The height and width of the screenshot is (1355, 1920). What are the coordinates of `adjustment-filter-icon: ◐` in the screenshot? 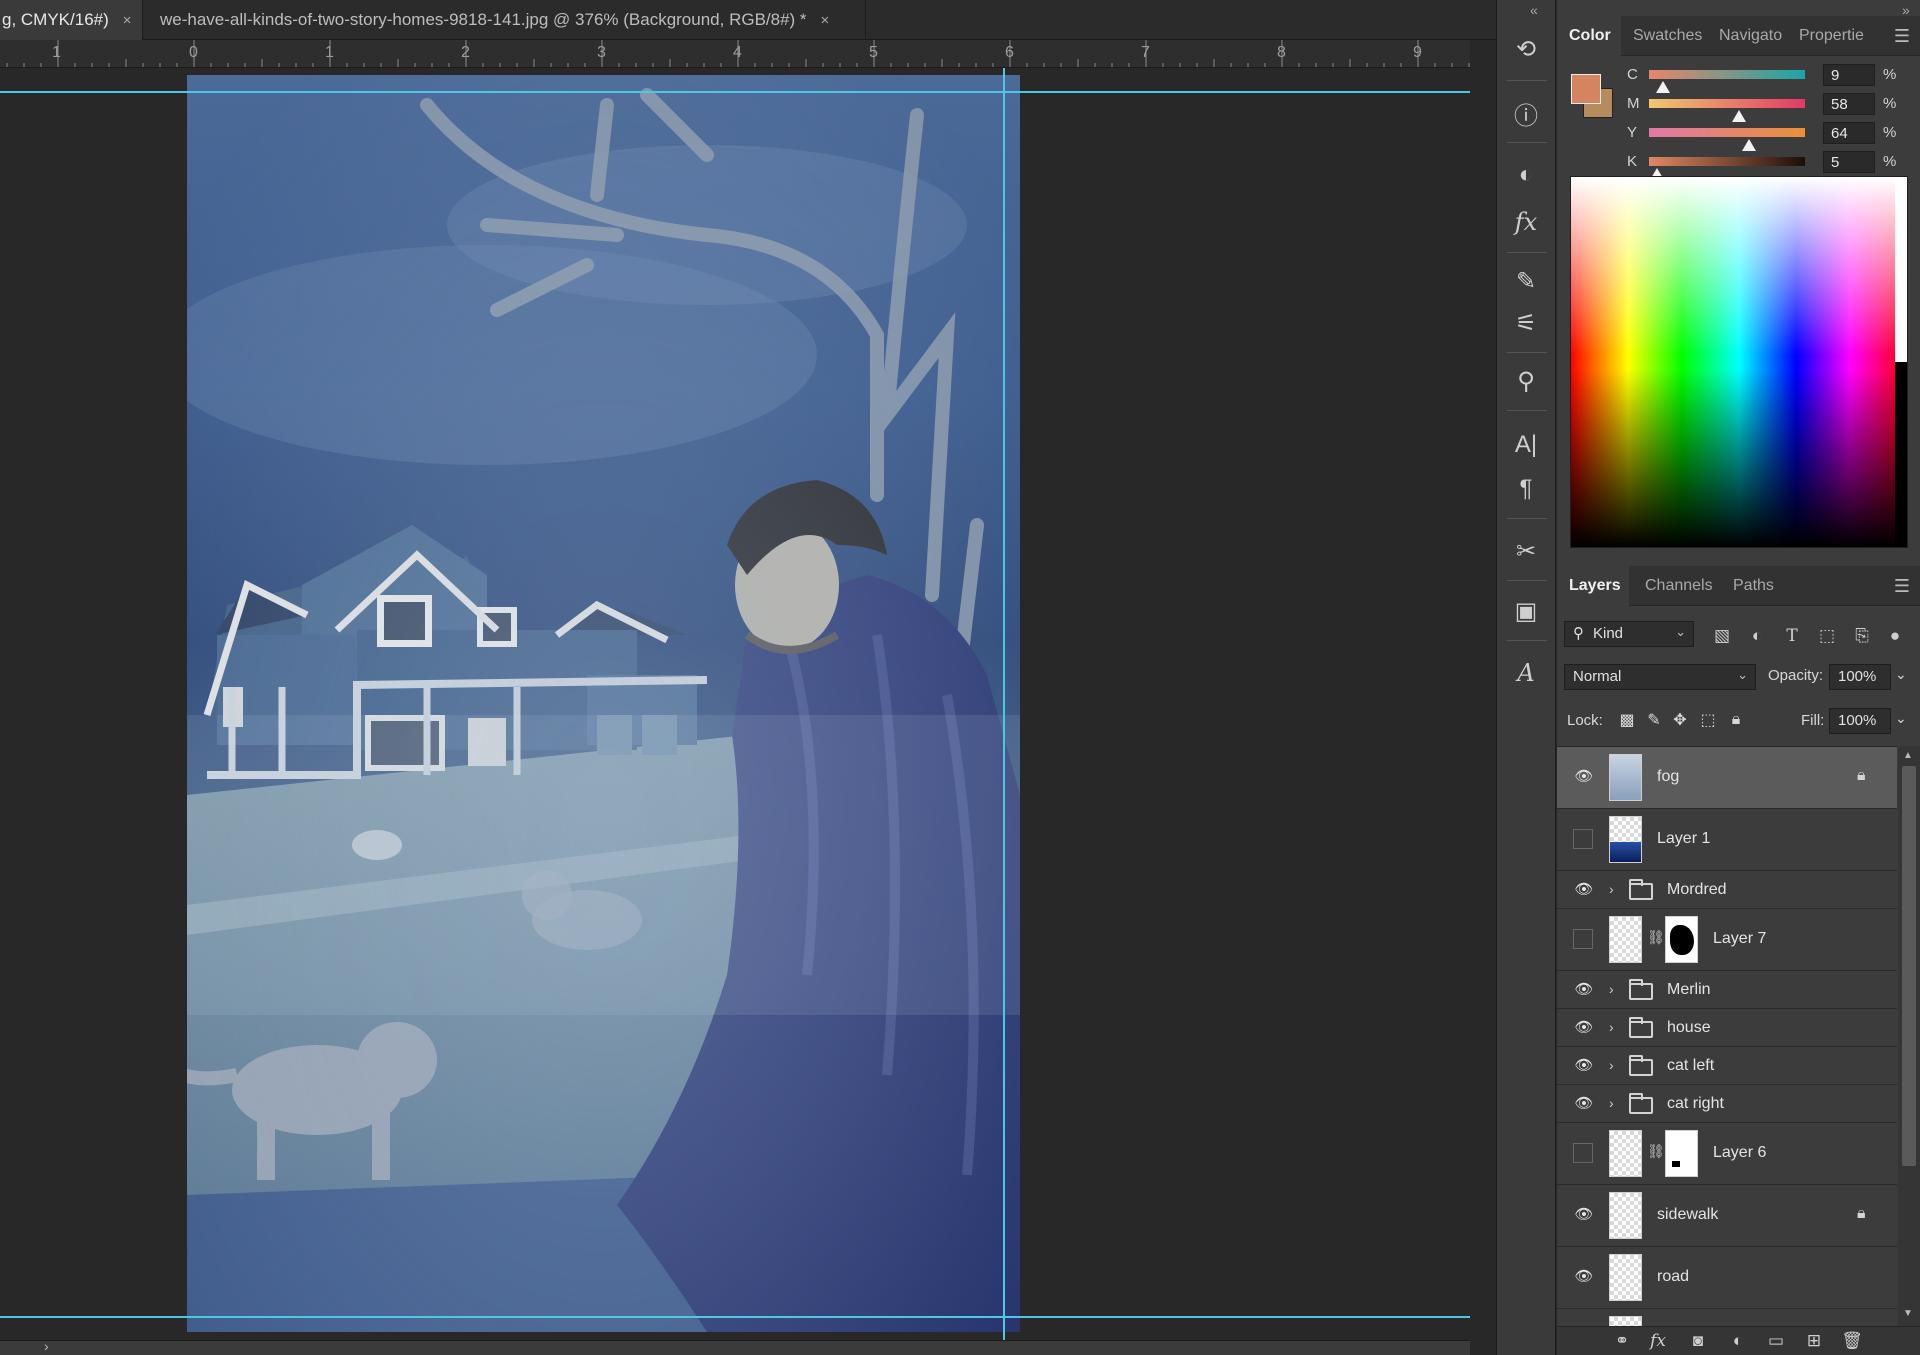 It's located at (1757, 636).